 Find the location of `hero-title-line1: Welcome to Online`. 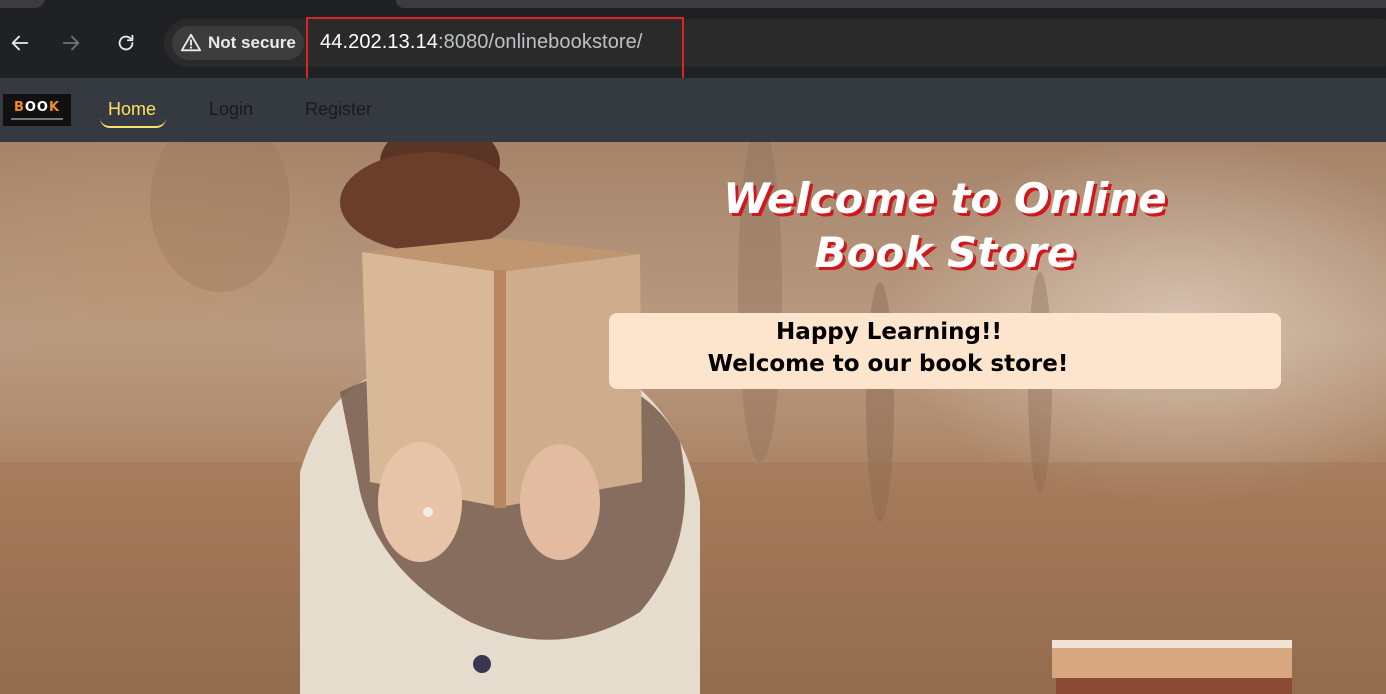

hero-title-line1: Welcome to Online is located at coordinates (945, 198).